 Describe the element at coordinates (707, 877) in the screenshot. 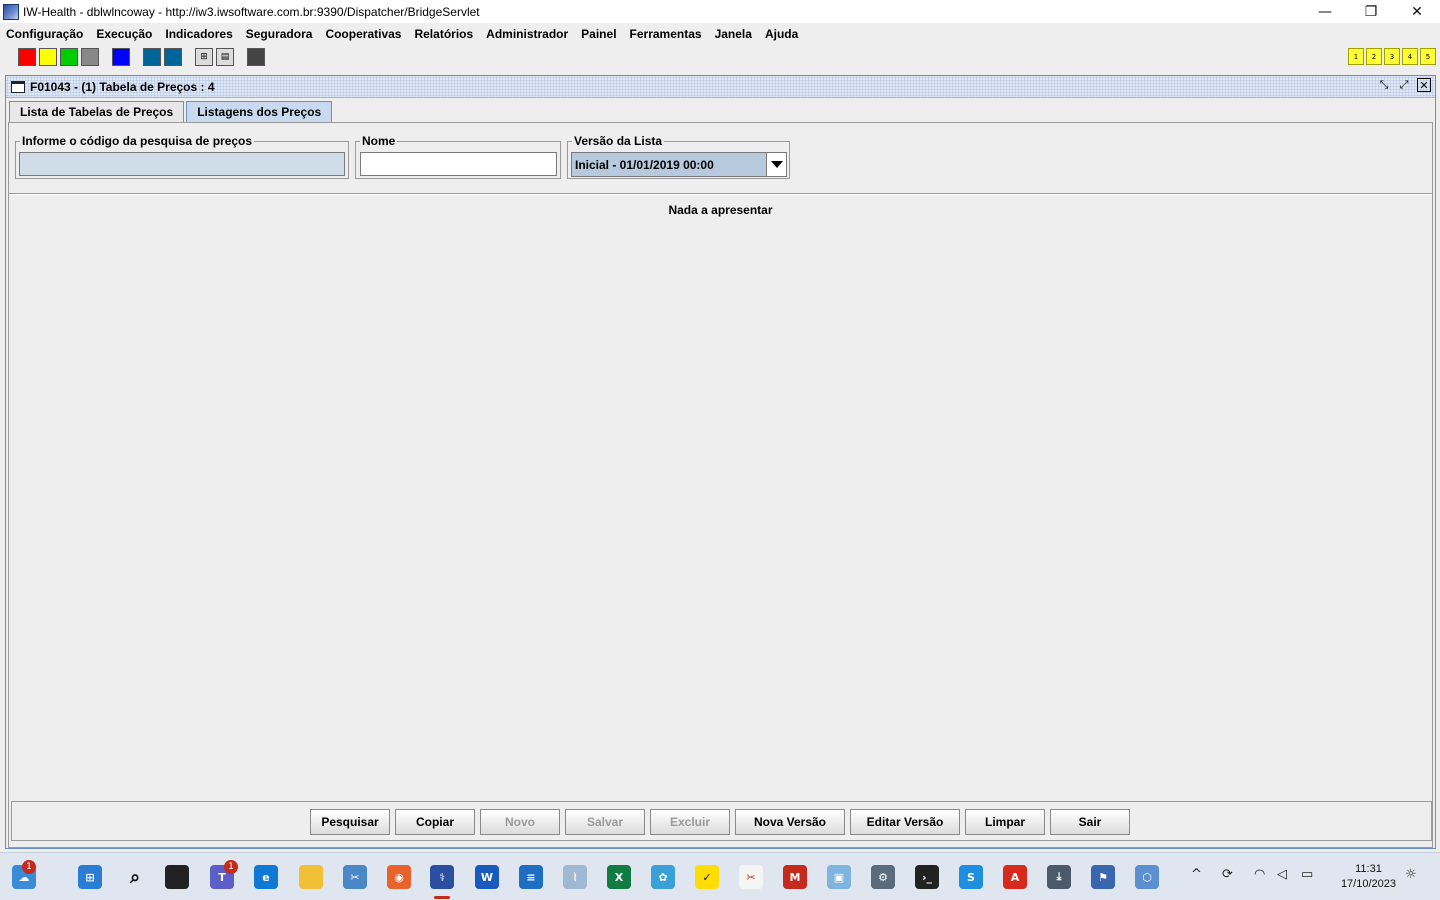

I see `checklist-icon: ✓` at that location.